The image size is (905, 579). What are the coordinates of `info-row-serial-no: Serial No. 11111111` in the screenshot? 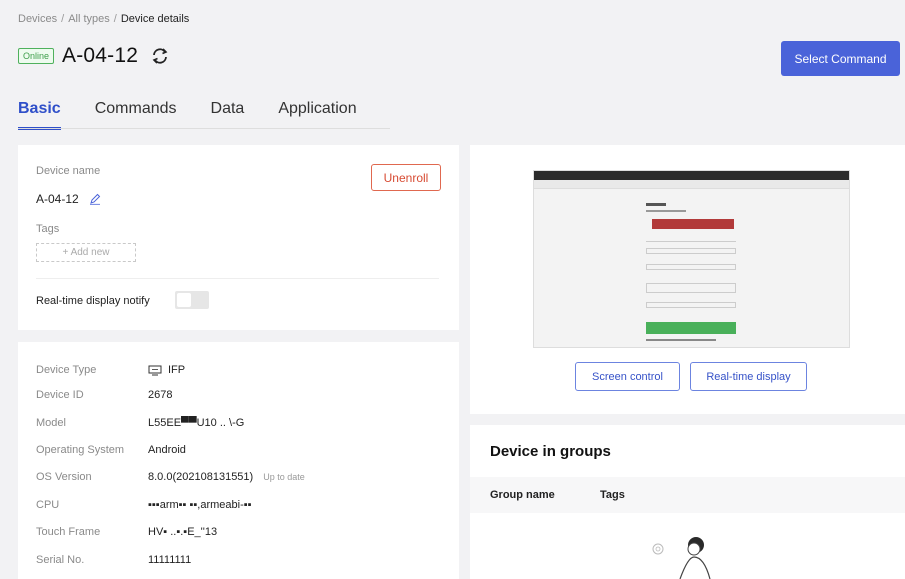 It's located at (113, 560).